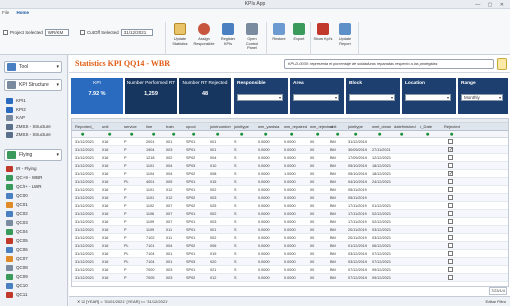  Describe the element at coordinates (228, 38) in the screenshot. I see `register-kpis-button: Register KPIs` at that location.